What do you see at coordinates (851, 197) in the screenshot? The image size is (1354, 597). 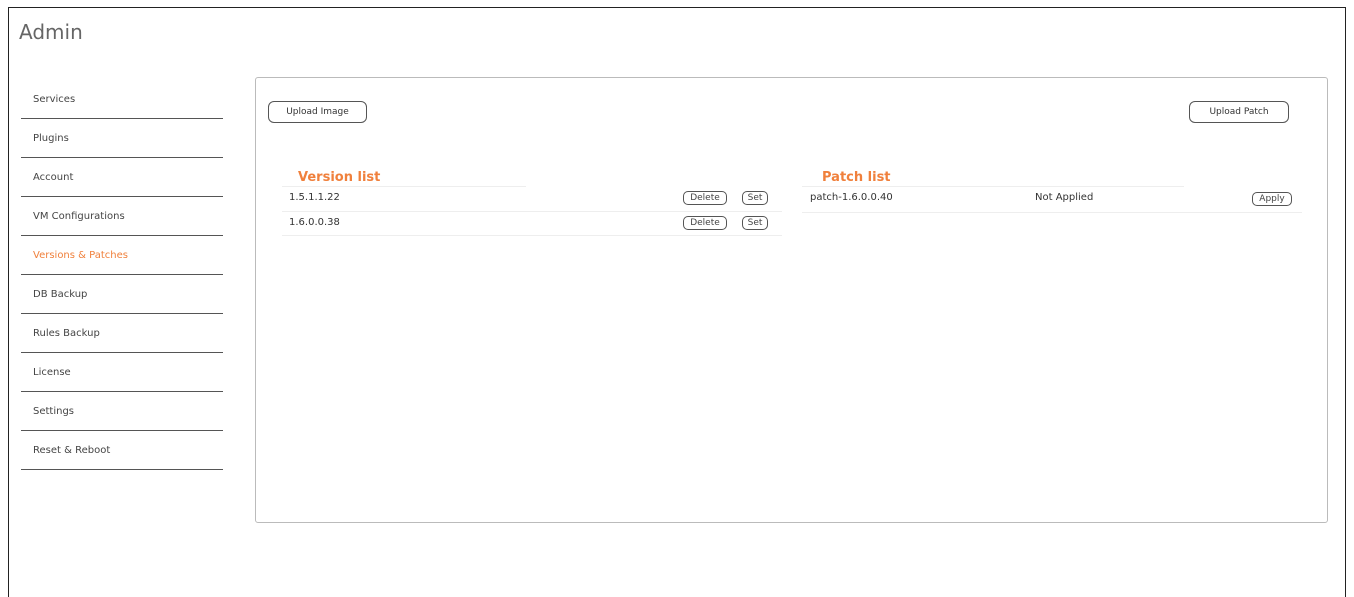 I see `patch-name: patch-1.6.0.0.40` at bounding box center [851, 197].